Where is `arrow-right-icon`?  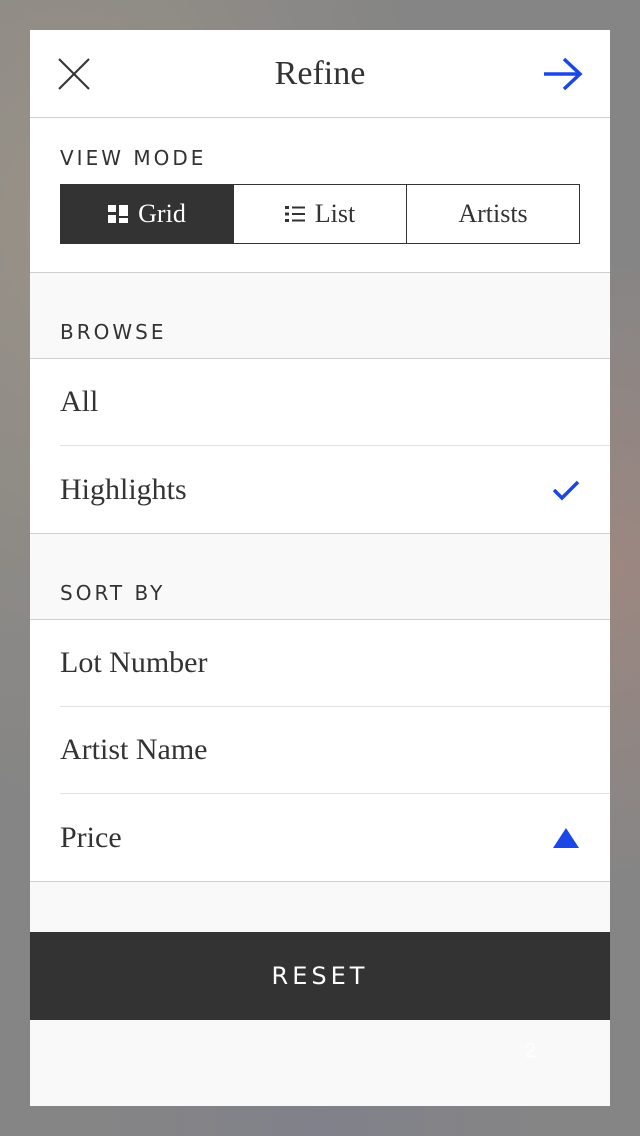
arrow-right-icon is located at coordinates (563, 74).